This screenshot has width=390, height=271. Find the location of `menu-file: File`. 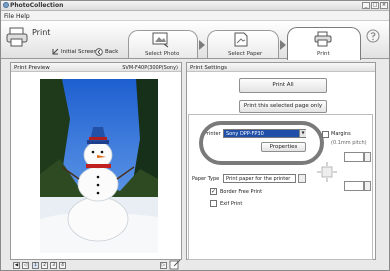

menu-file: File is located at coordinates (9, 16).